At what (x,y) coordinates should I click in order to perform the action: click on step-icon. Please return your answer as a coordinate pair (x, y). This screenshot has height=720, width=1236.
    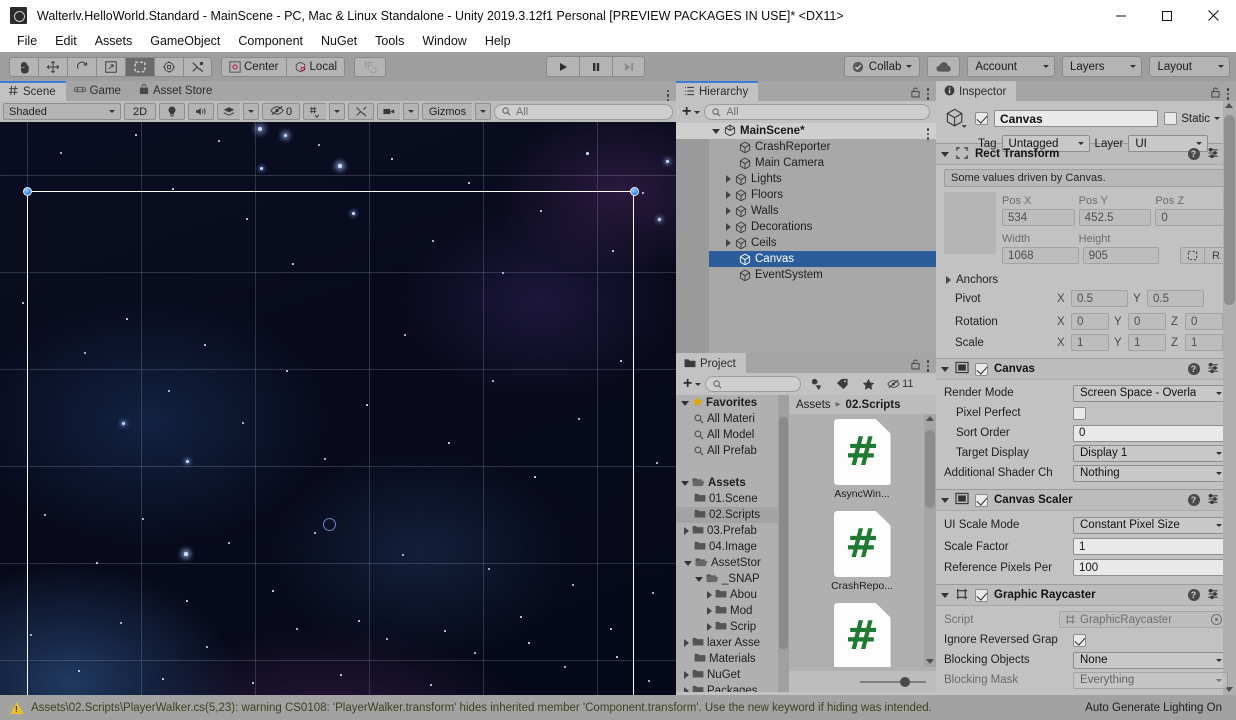
    Looking at the image, I should click on (628, 66).